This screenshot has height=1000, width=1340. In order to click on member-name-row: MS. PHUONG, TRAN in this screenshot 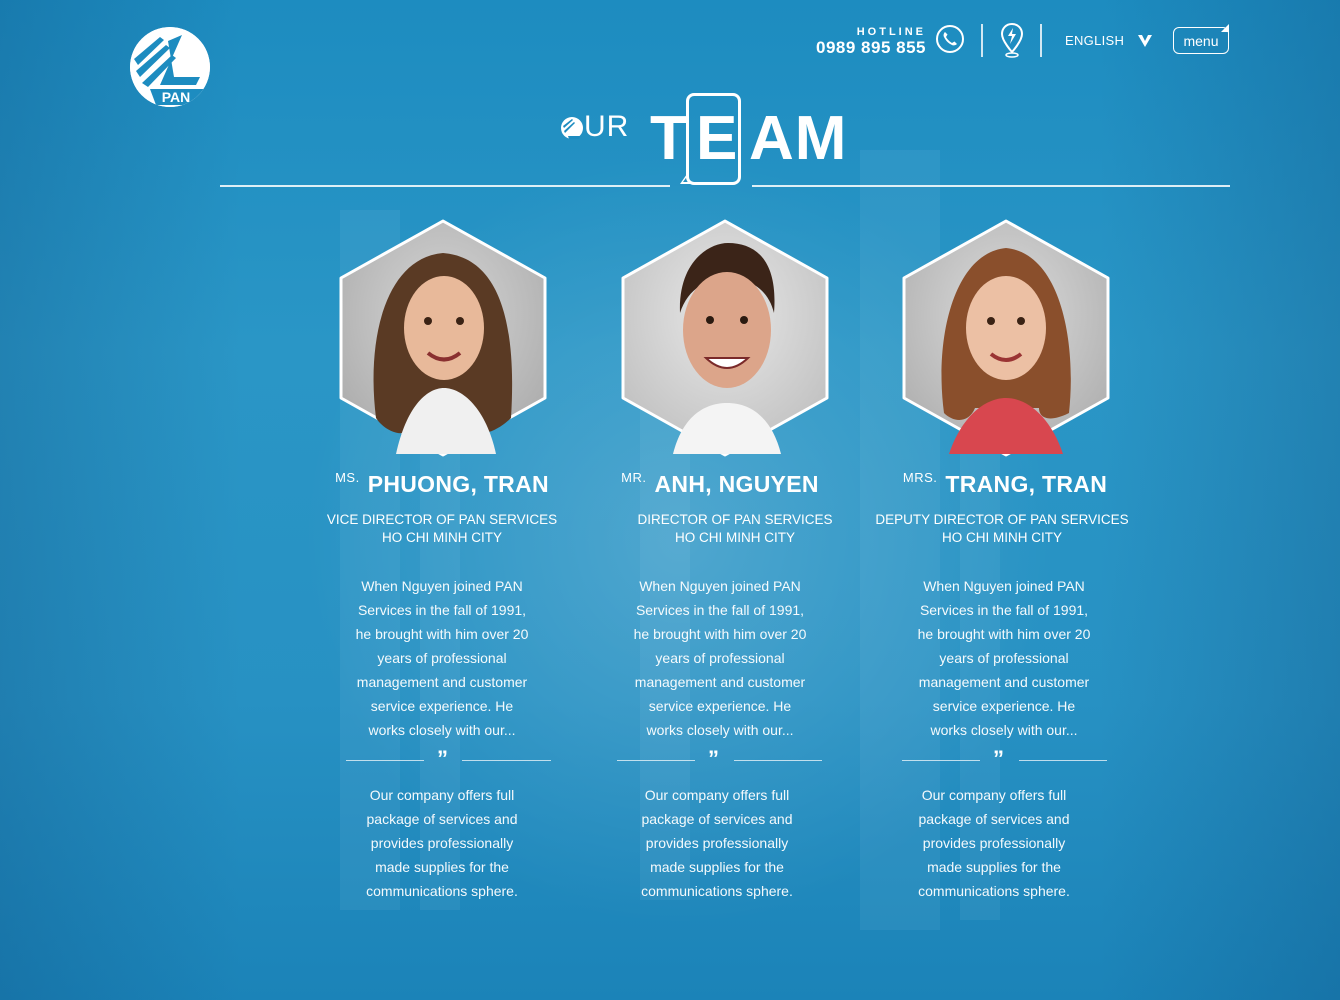, I will do `click(442, 484)`.